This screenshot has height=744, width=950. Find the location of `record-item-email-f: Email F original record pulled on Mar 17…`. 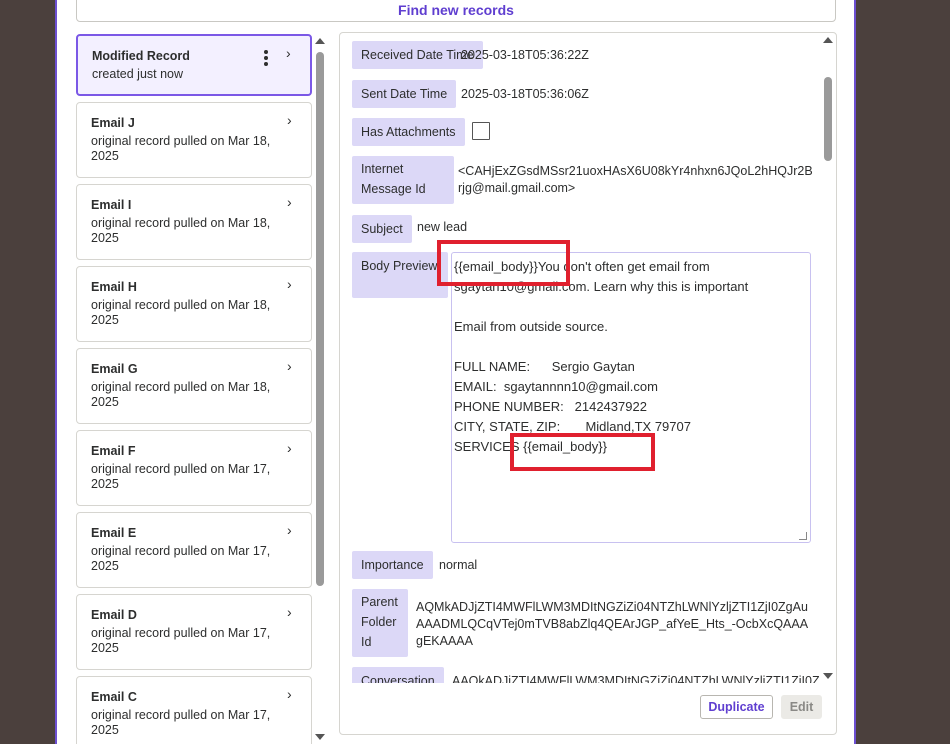

record-item-email-f: Email F original record pulled on Mar 17… is located at coordinates (194, 468).